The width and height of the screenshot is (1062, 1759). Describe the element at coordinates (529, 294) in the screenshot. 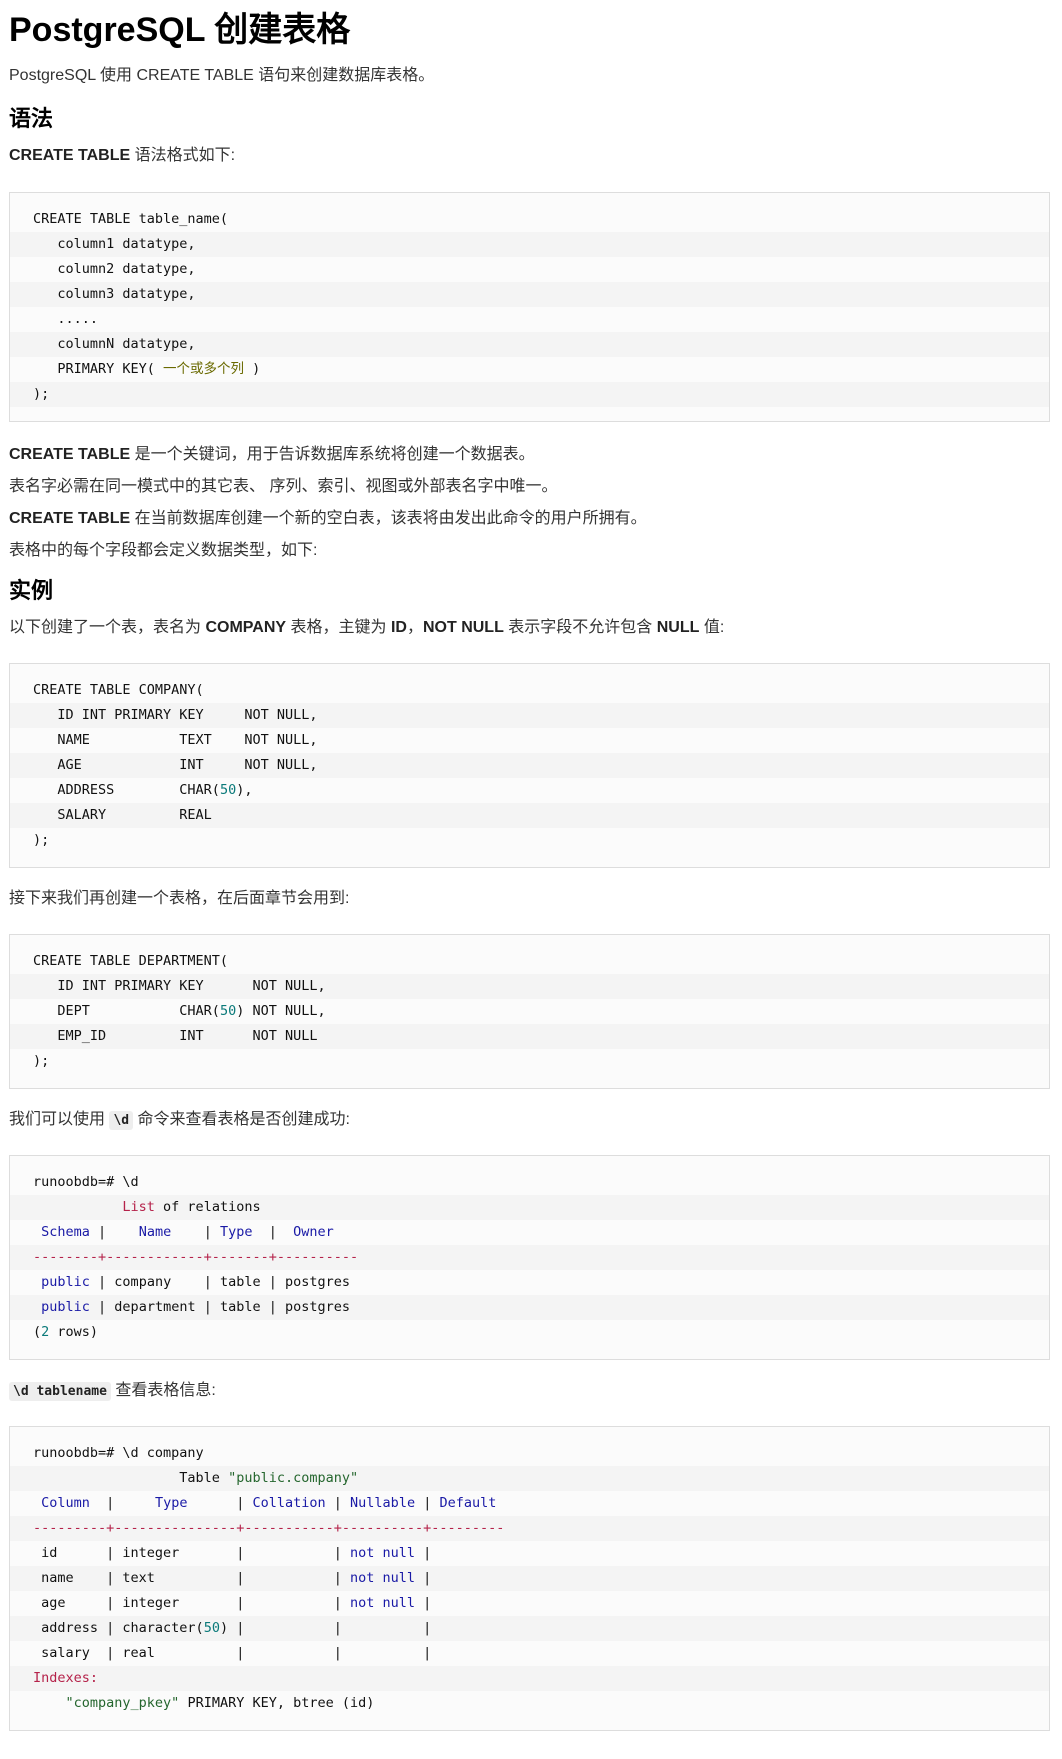

I see `code-line: column3 datatype,` at that location.